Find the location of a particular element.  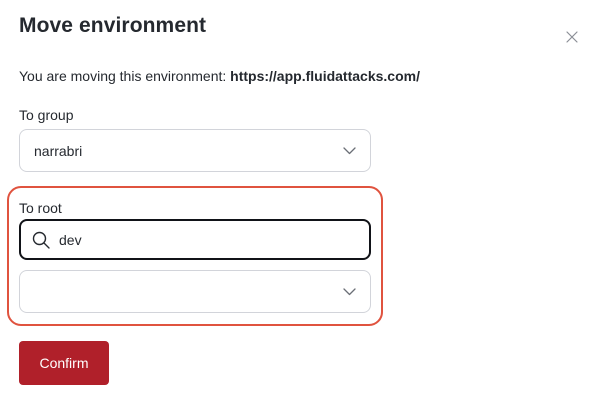

group-select-value: narrabri is located at coordinates (58, 150).